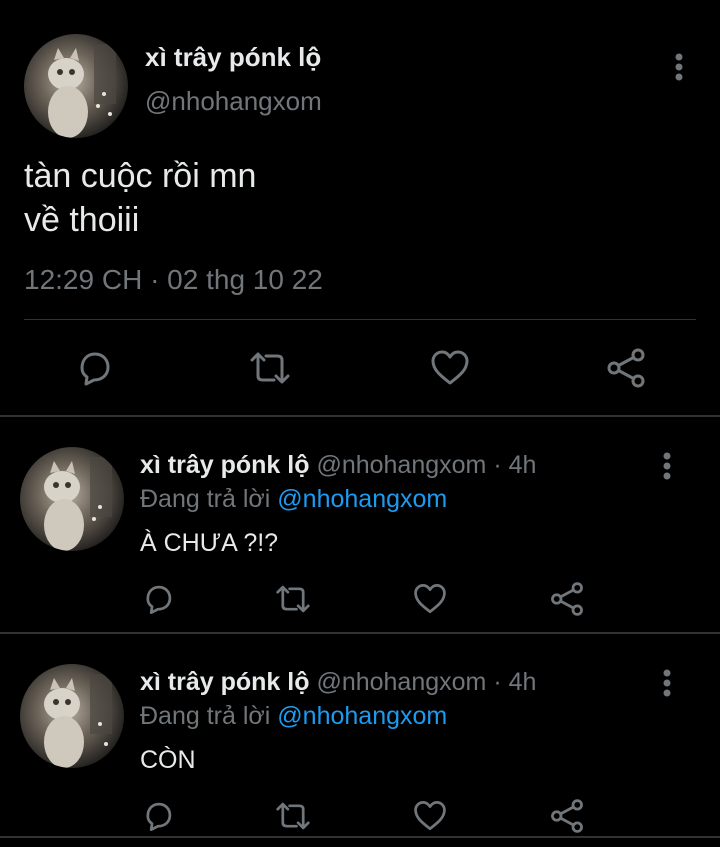  I want to click on tweet-text: À CHƯA ?!?, so click(209, 543).